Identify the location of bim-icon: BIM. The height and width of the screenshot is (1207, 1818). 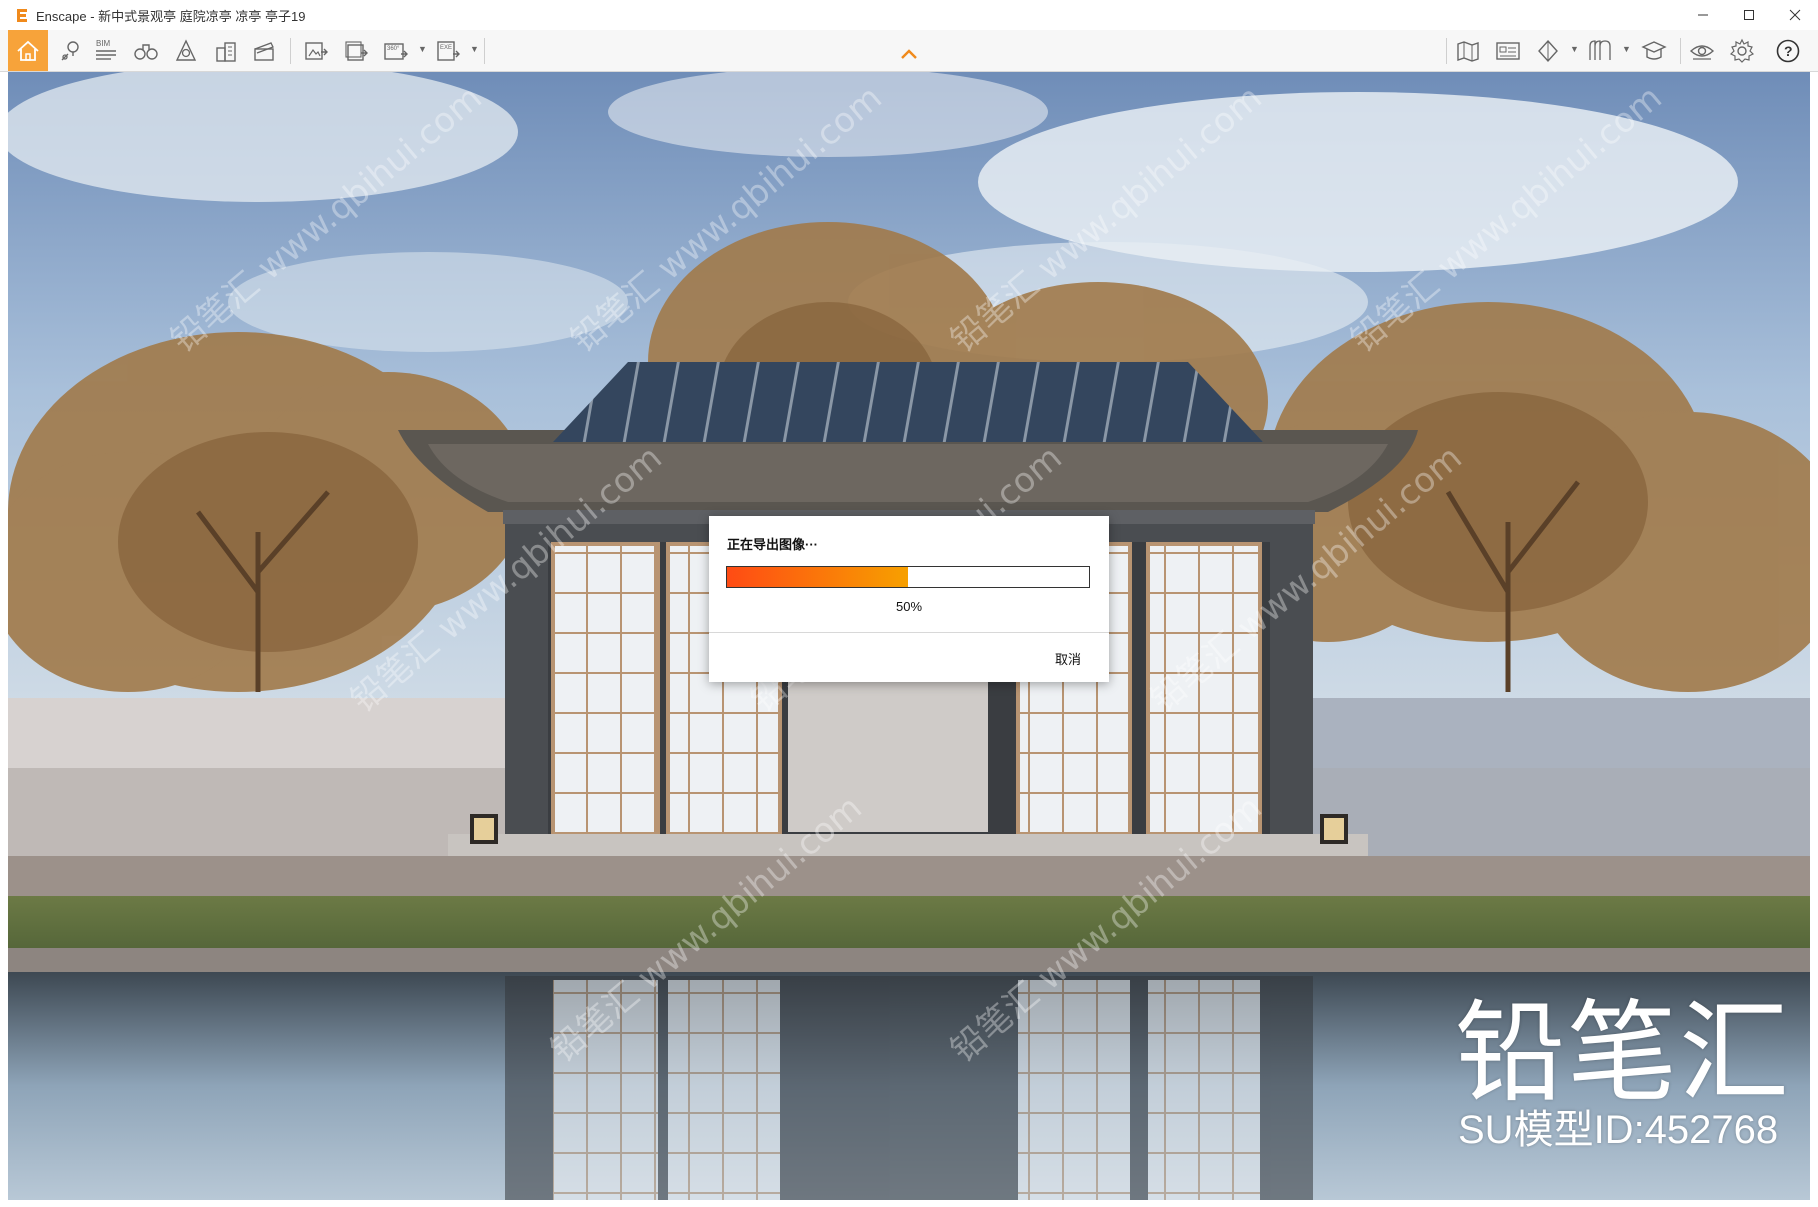
(106, 49).